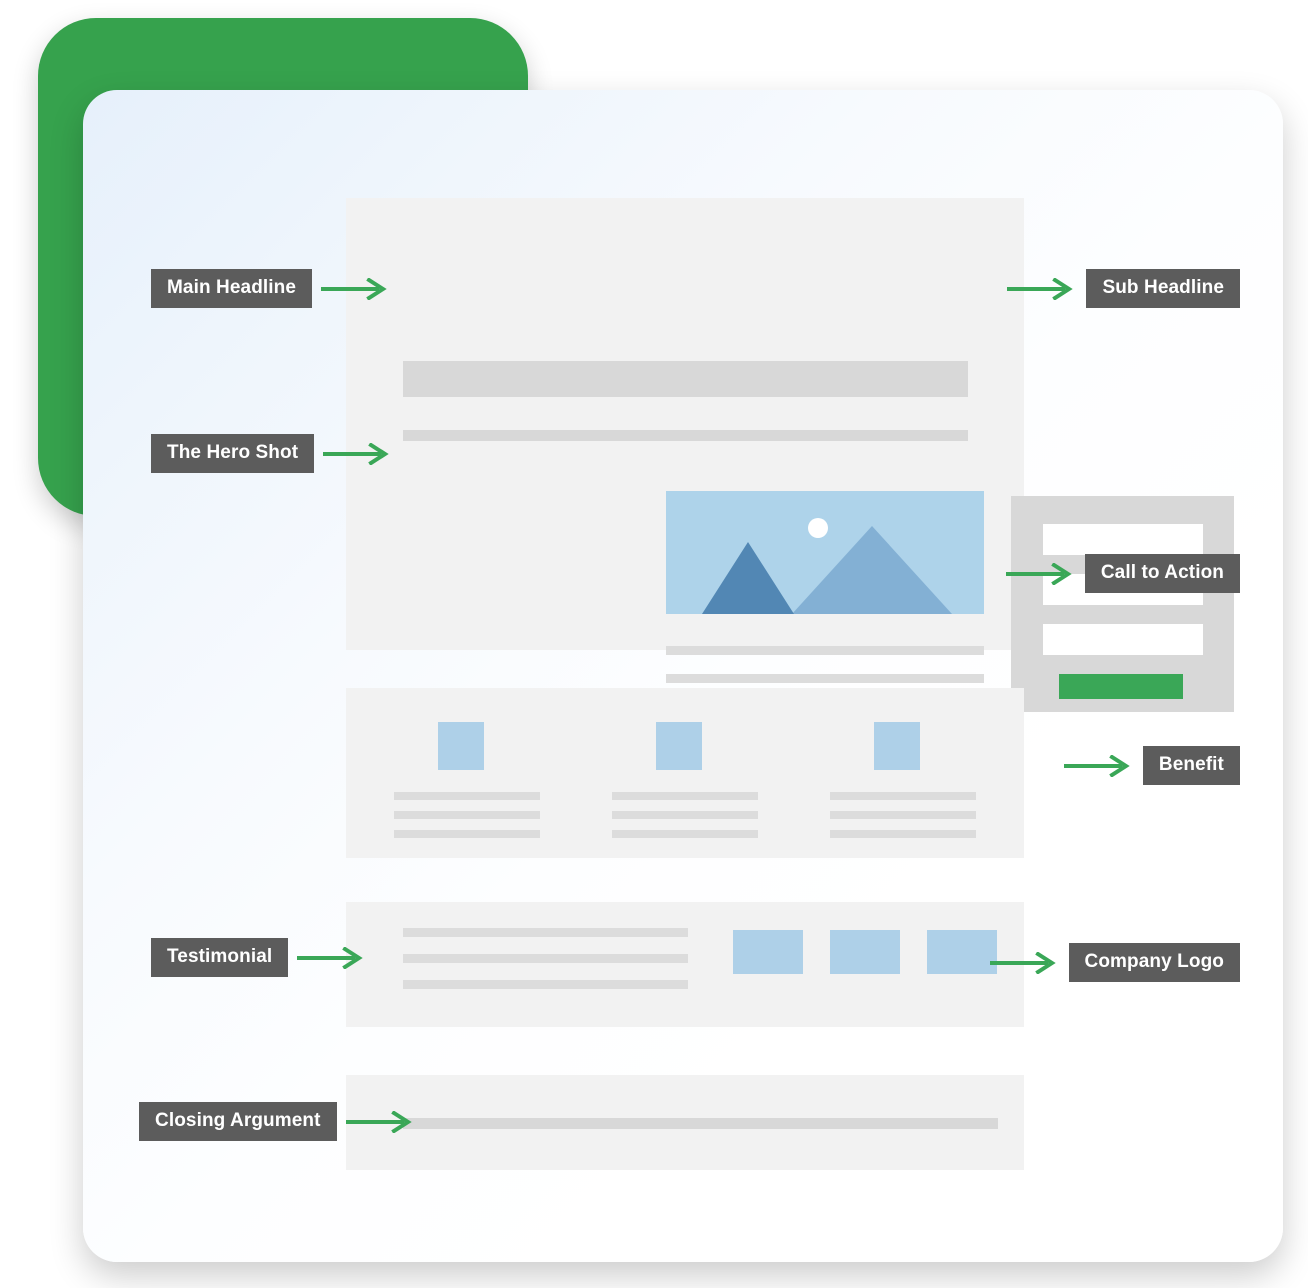 The height and width of the screenshot is (1288, 1308). What do you see at coordinates (872, 568) in the screenshot?
I see `mountain-back-shape` at bounding box center [872, 568].